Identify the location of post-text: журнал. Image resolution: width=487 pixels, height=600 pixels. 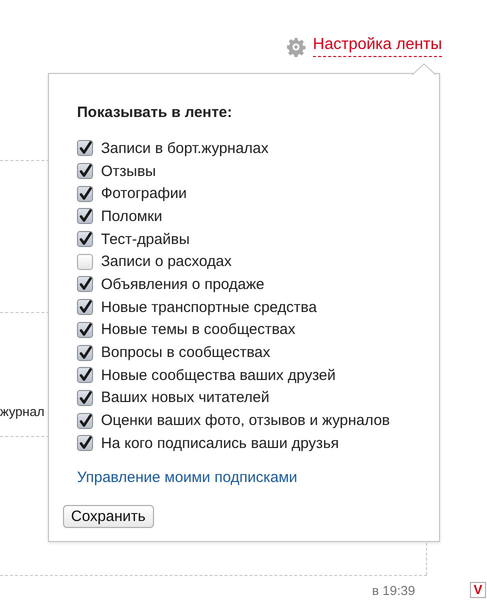
(22, 411).